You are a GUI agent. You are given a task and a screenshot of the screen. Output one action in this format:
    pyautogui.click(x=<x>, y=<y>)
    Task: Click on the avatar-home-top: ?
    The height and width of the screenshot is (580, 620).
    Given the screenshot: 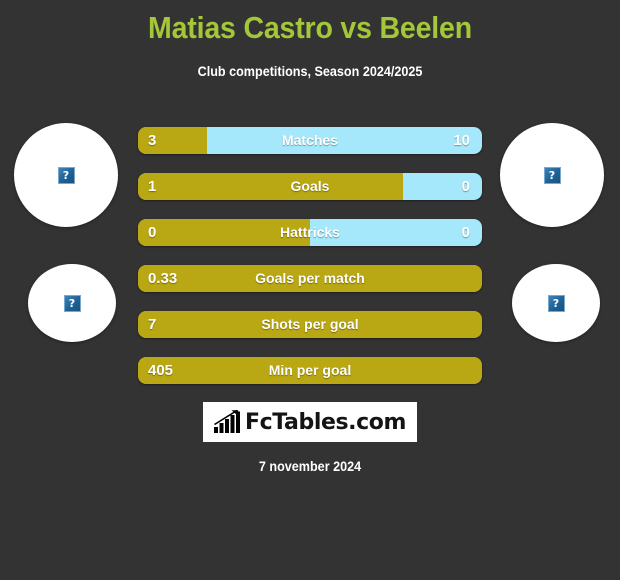 What is the action you would take?
    pyautogui.click(x=66, y=175)
    